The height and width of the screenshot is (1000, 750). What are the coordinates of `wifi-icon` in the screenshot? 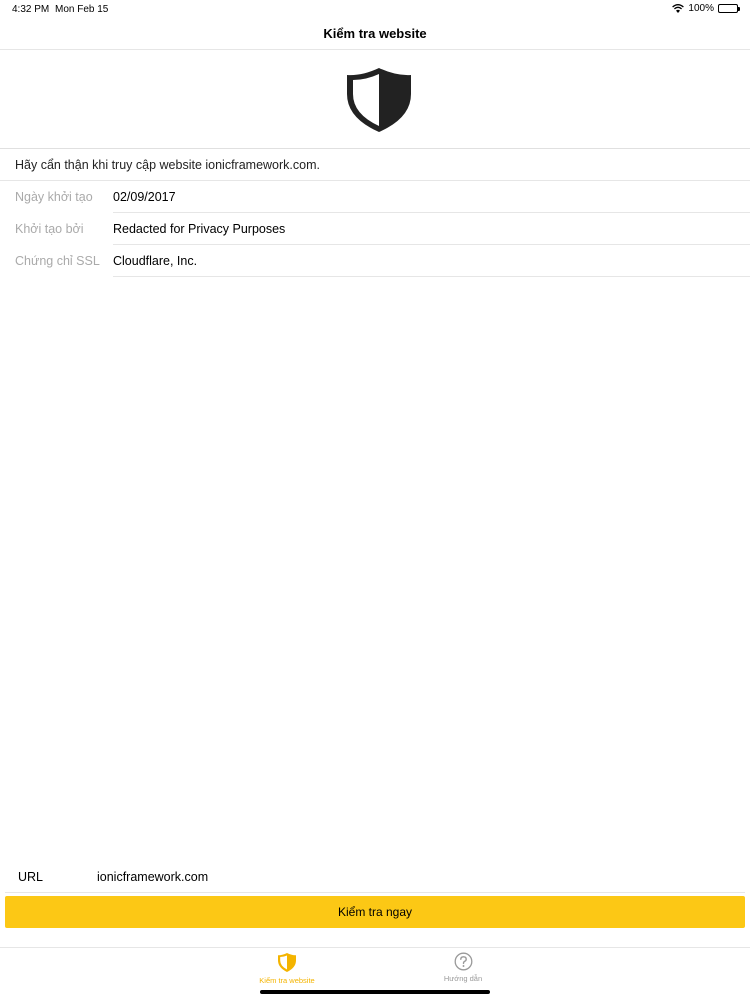 It's located at (678, 8).